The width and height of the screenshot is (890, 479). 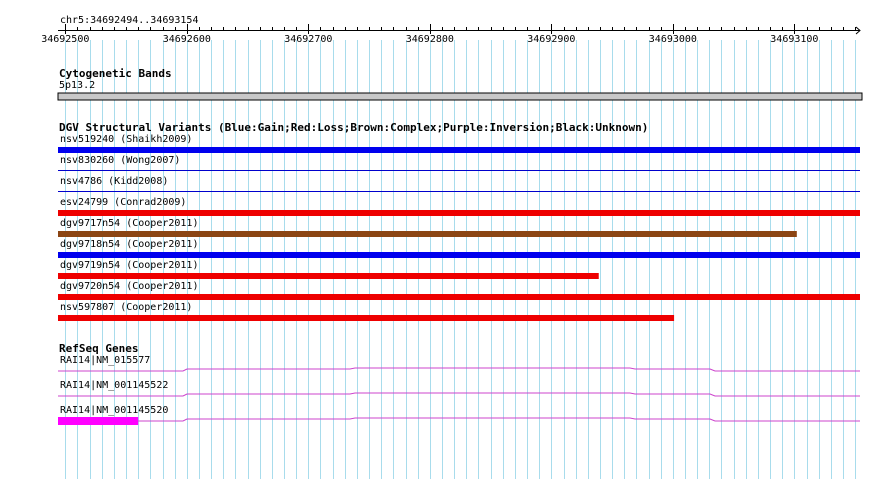 What do you see at coordinates (114, 411) in the screenshot?
I see `refseq-gene-label: RAI14|NM_001145520` at bounding box center [114, 411].